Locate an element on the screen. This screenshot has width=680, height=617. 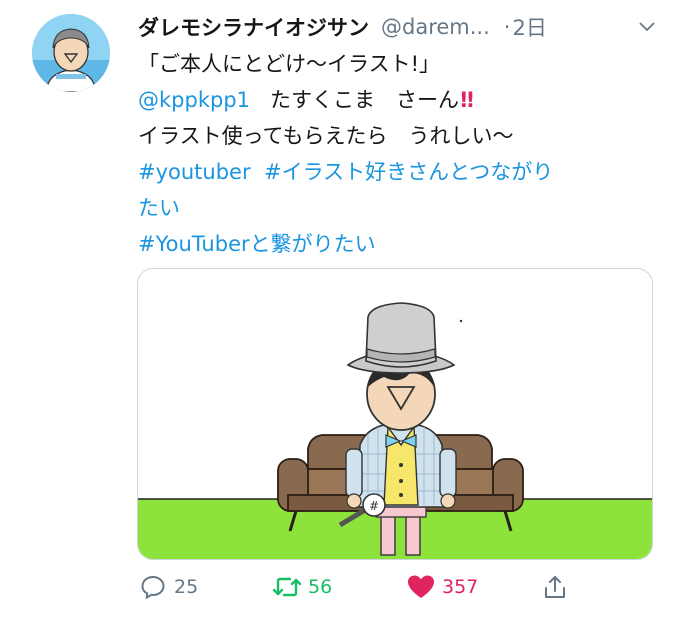
chevron-down-icon is located at coordinates (647, 27).